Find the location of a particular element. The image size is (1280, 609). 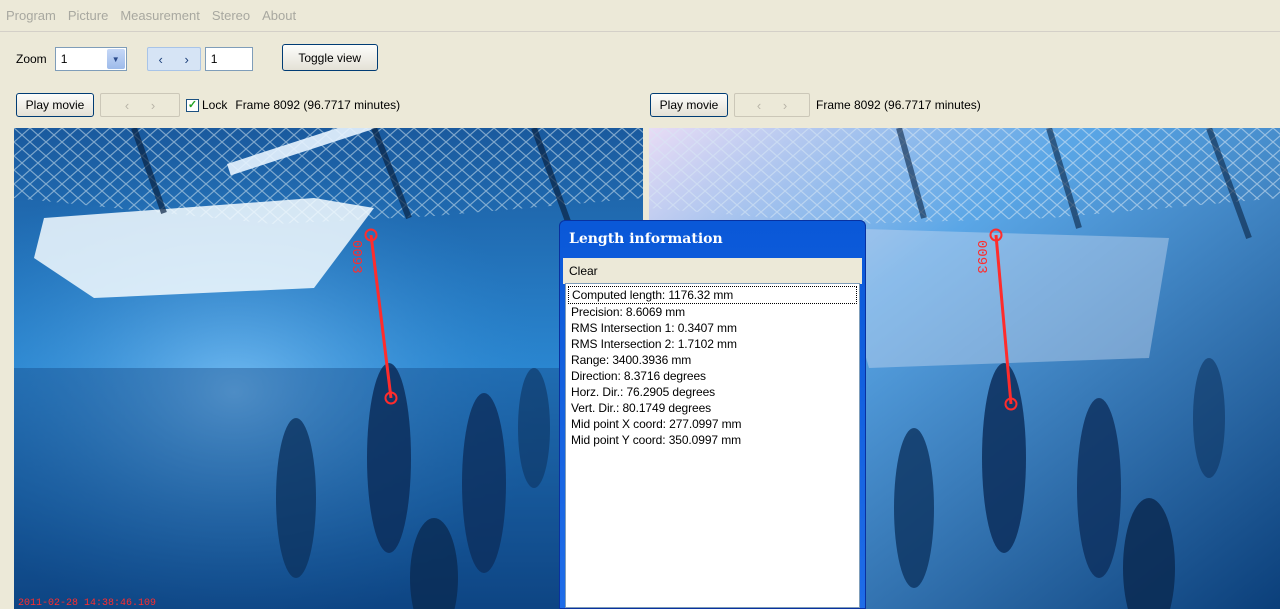

lock-checkbox: ✓ is located at coordinates (192, 105).